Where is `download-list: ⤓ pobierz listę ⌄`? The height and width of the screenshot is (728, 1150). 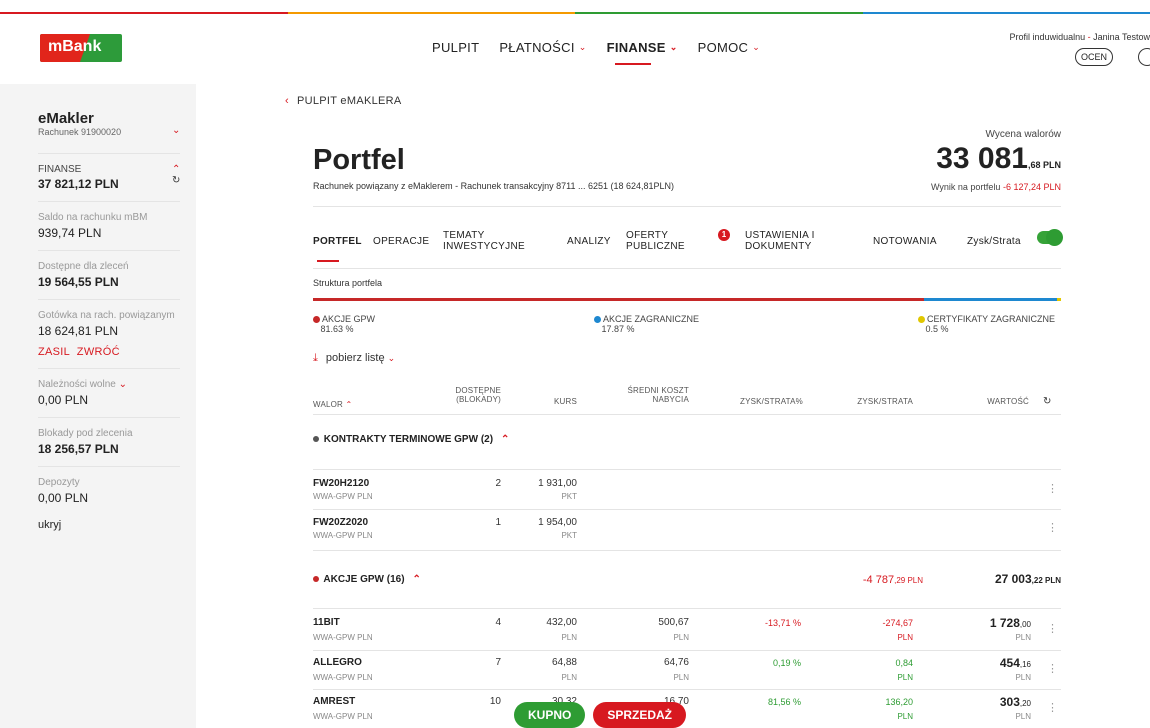 download-list: ⤓ pobierz listę ⌄ is located at coordinates (354, 358).